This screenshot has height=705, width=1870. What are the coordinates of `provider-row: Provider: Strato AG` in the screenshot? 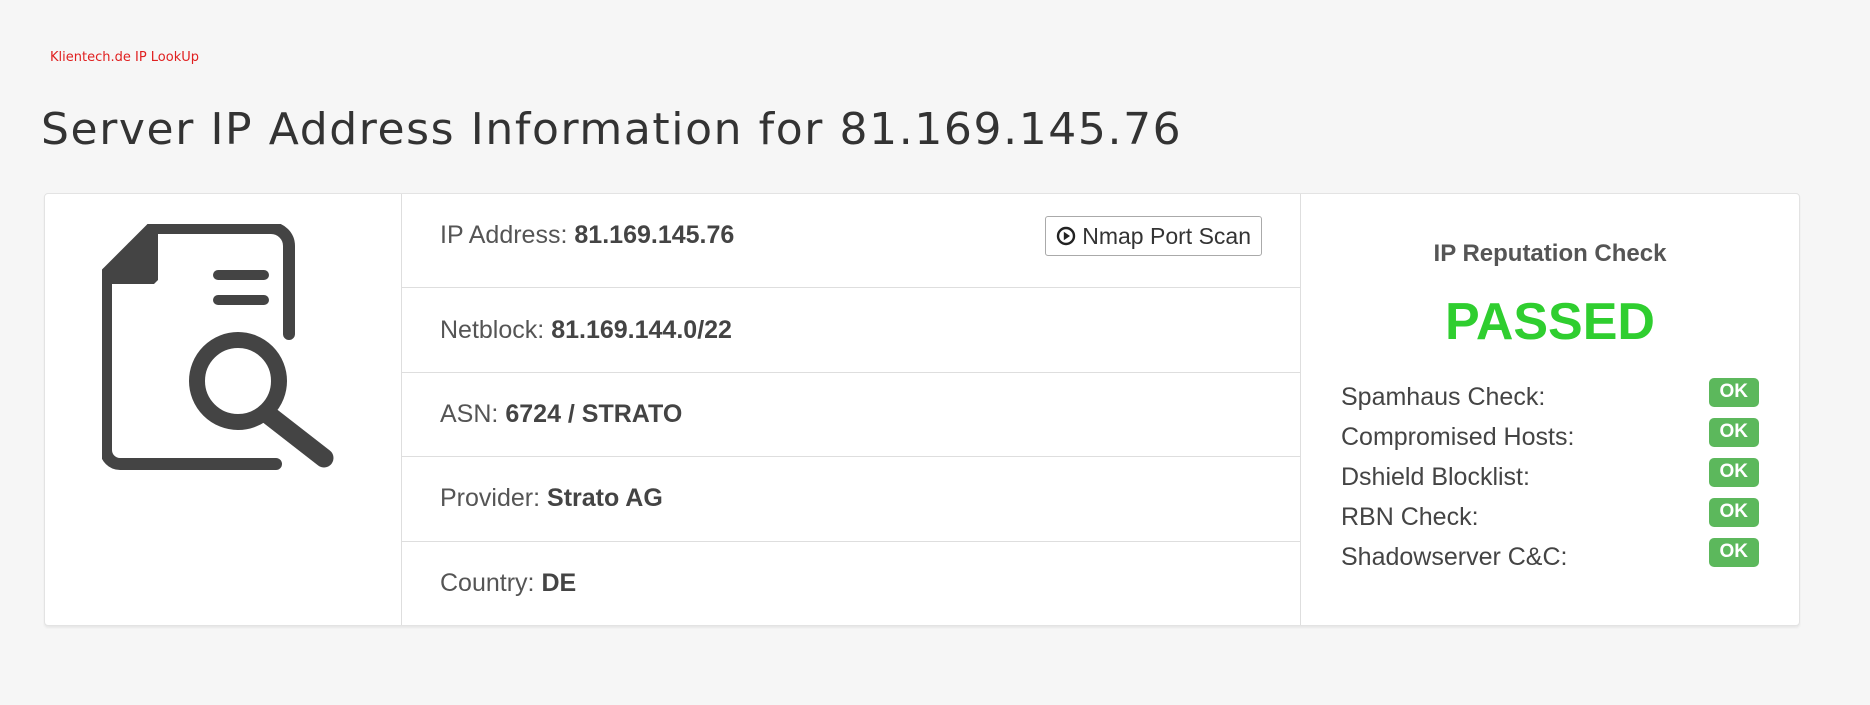 It's located at (851, 499).